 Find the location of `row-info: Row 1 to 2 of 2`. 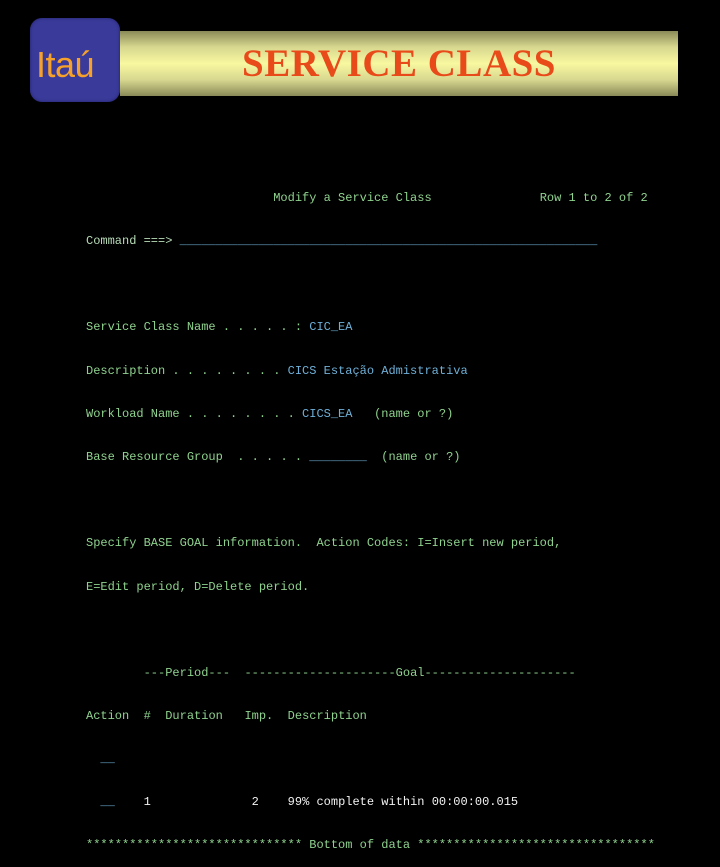

row-info: Row 1 to 2 of 2 is located at coordinates (593, 197).